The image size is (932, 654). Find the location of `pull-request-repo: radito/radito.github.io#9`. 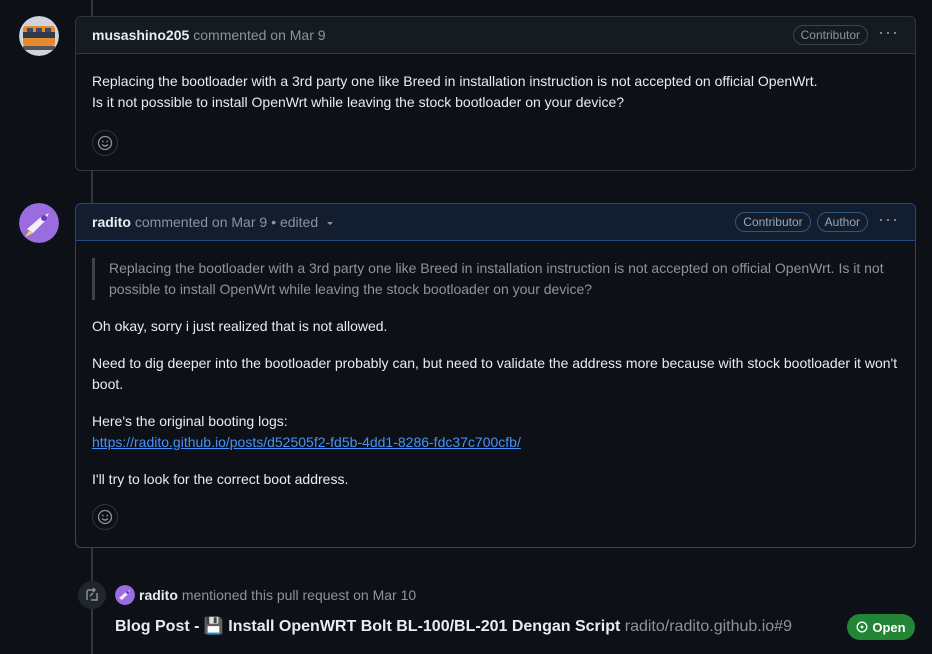

pull-request-repo: radito/radito.github.io#9 is located at coordinates (708, 626).